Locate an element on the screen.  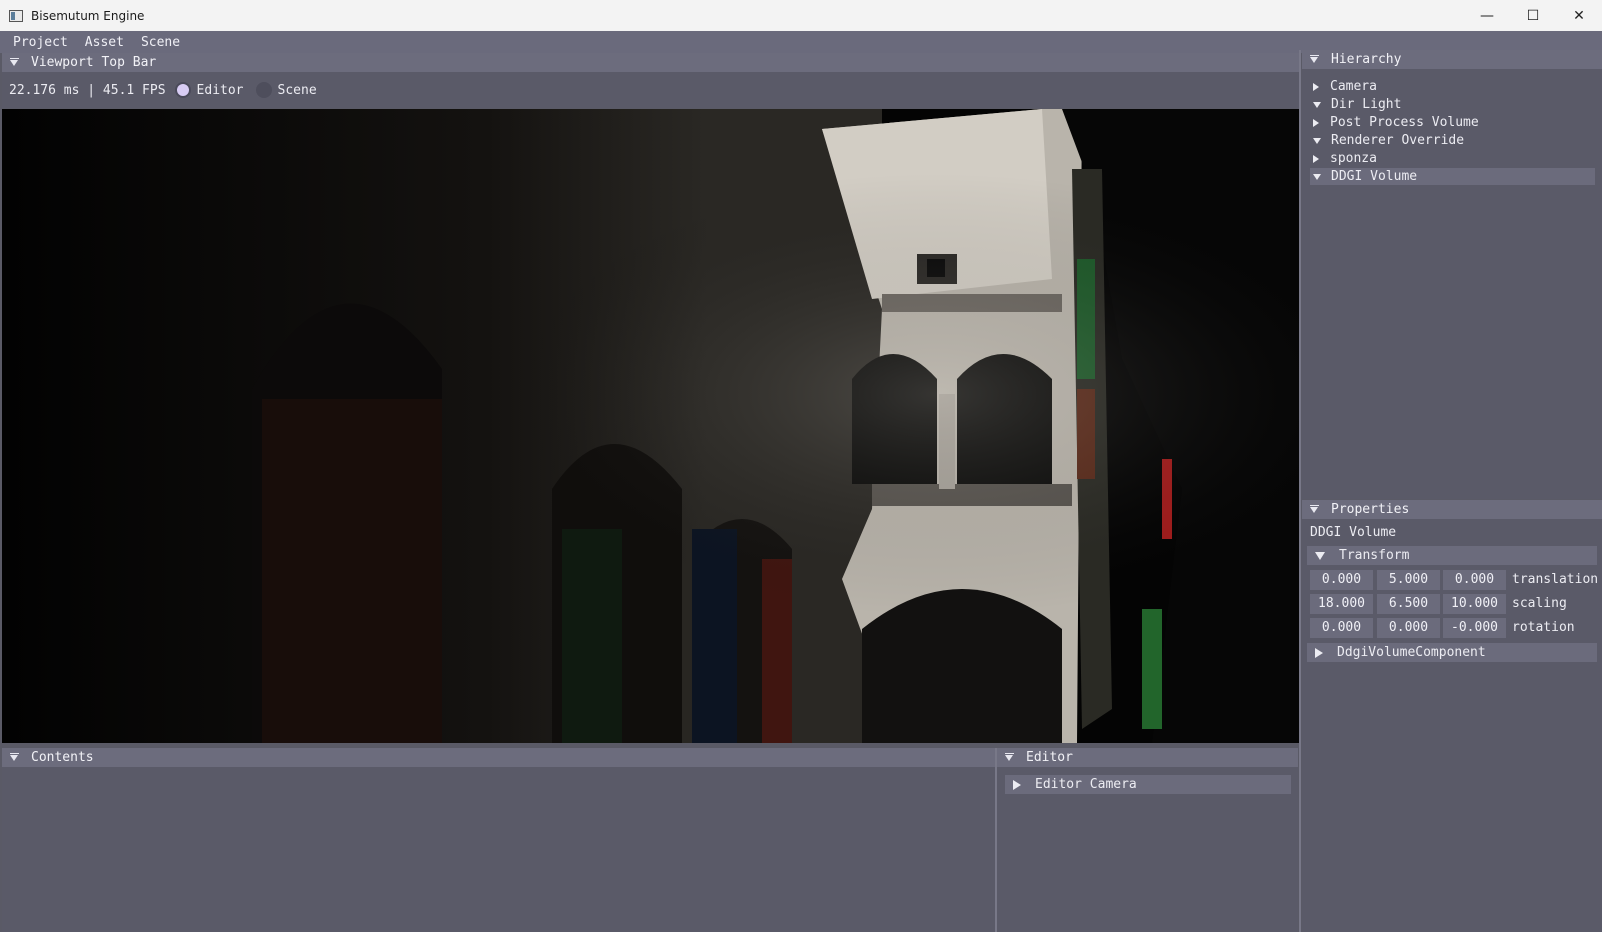
rotation-x-field: 0.000 is located at coordinates (1341, 628).